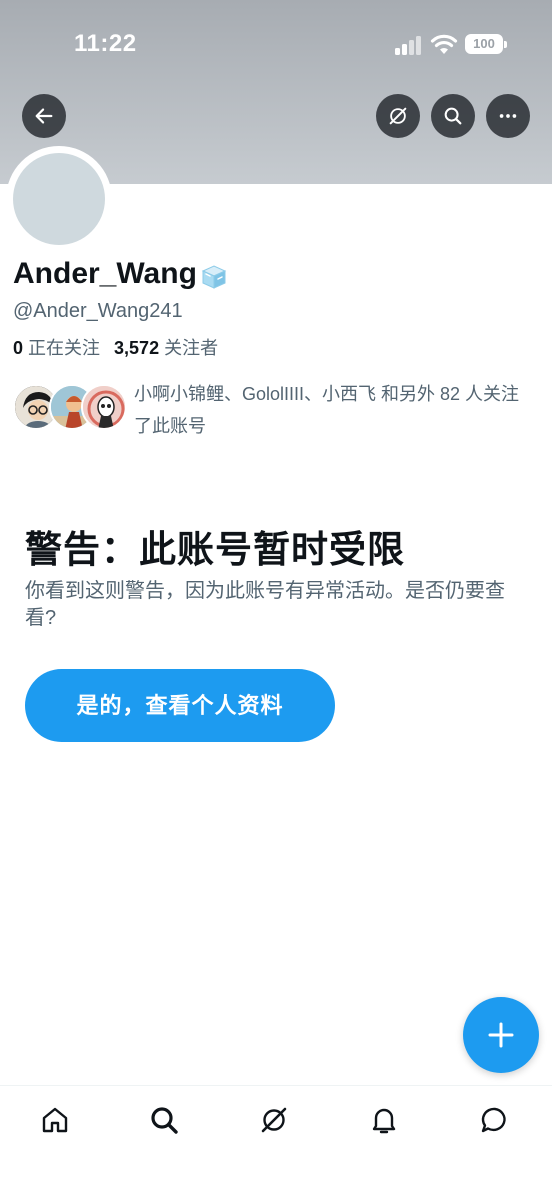 The height and width of the screenshot is (1200, 552). Describe the element at coordinates (276, 1142) in the screenshot. I see `bottom-tab-bar` at that location.